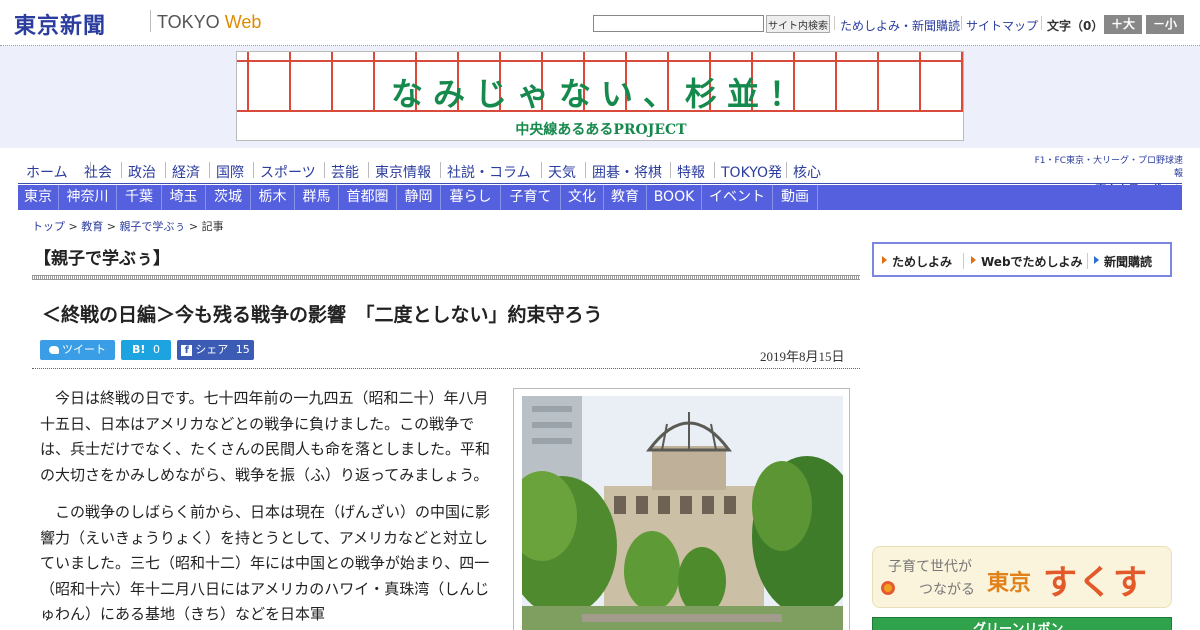 Image resolution: width=1200 pixels, height=630 pixels. I want to click on site-logo-en: TOKYO Web, so click(209, 22).